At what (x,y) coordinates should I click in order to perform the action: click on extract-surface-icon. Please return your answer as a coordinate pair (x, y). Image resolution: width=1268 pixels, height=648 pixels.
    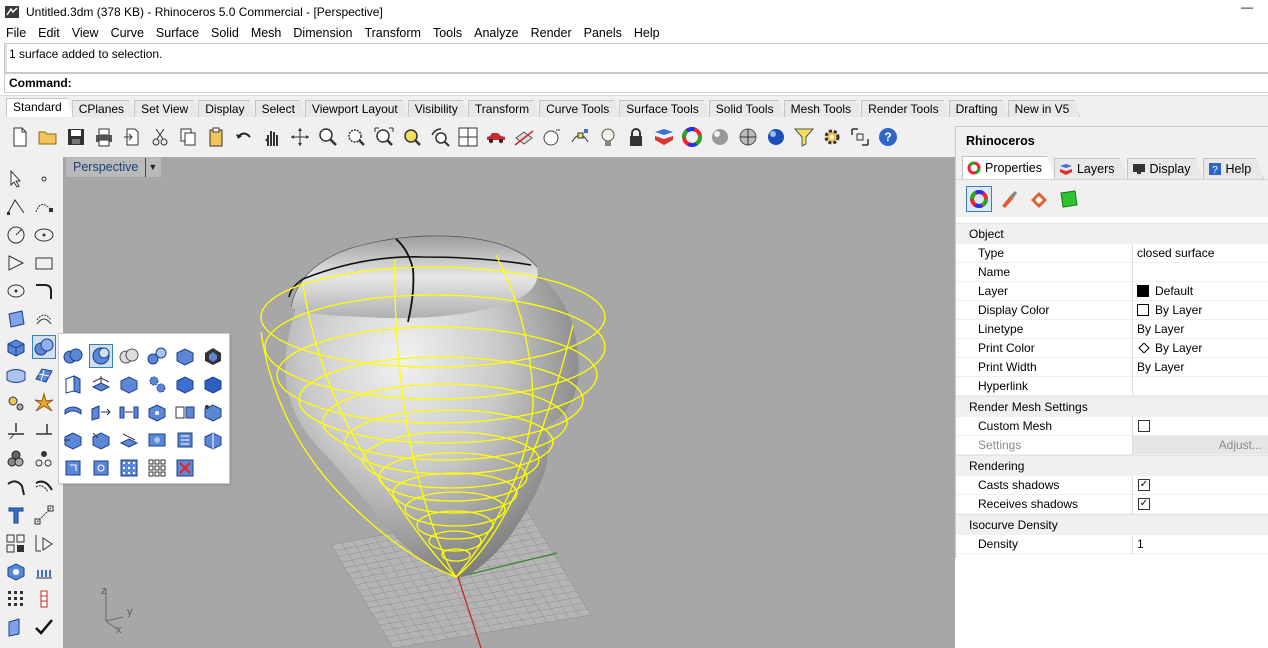
    Looking at the image, I should click on (73, 384).